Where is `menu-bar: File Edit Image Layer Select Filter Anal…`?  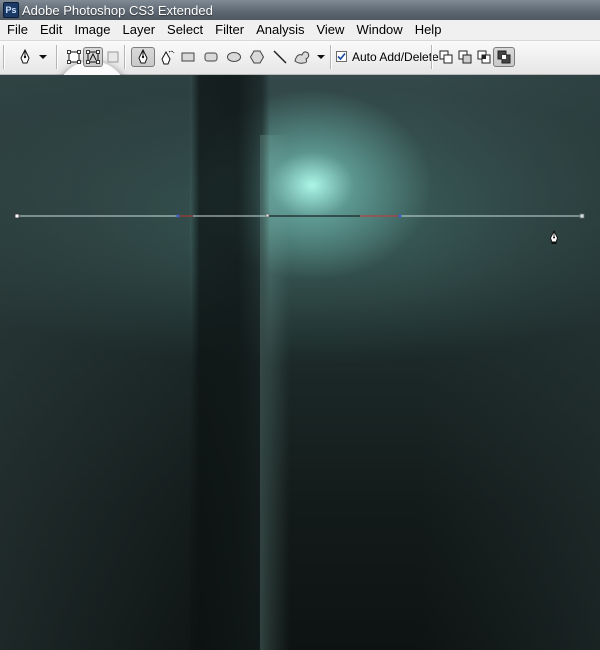 menu-bar: File Edit Image Layer Select Filter Anal… is located at coordinates (300, 30).